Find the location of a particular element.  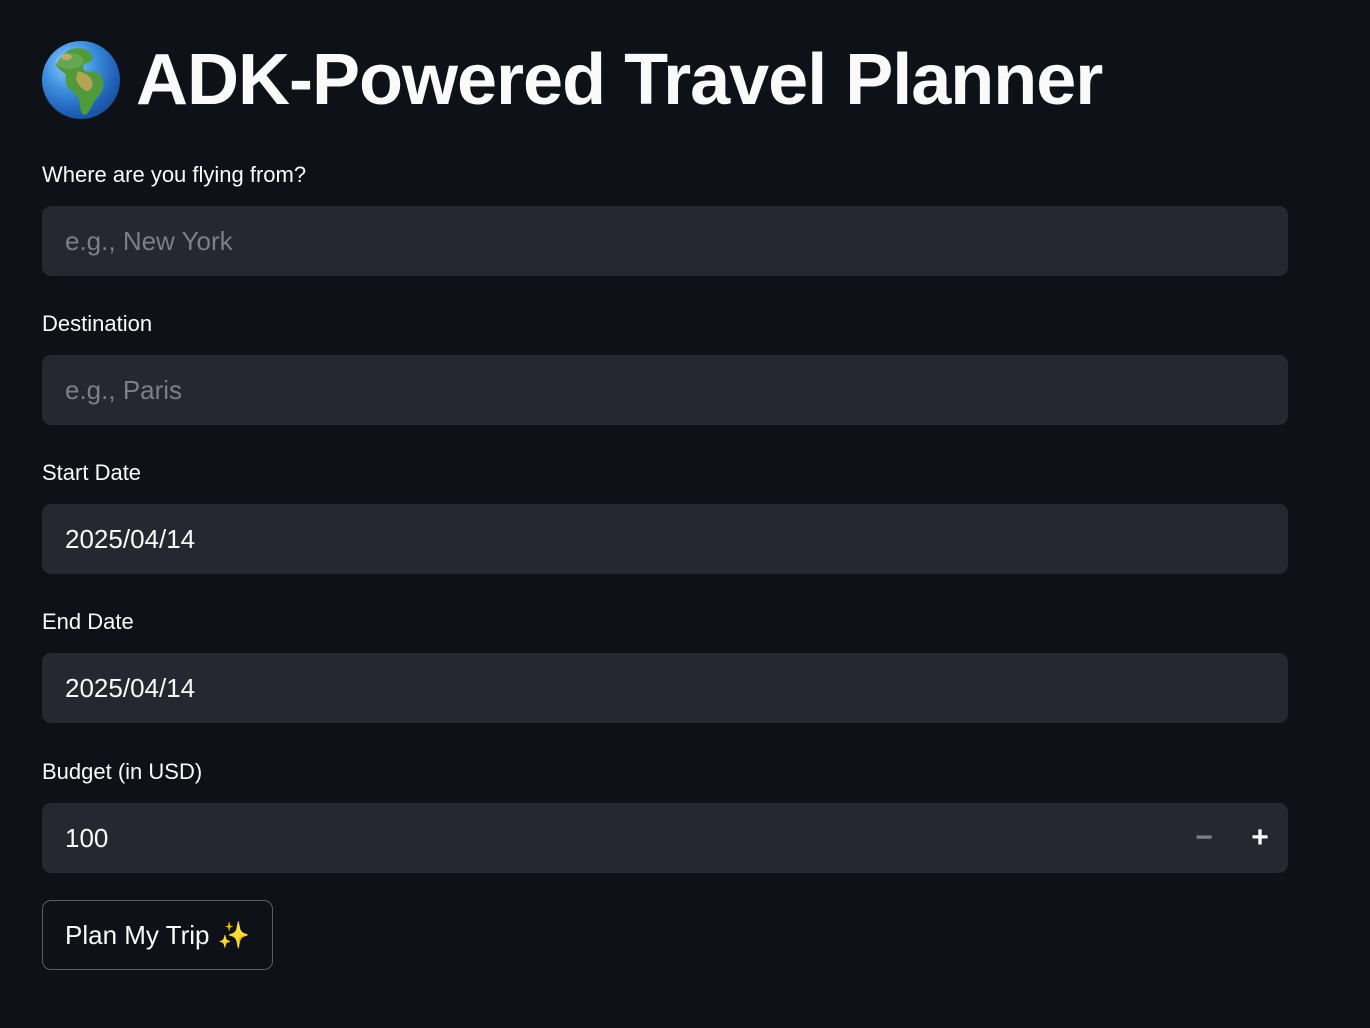

destination-input-wrapper is located at coordinates (665, 390).